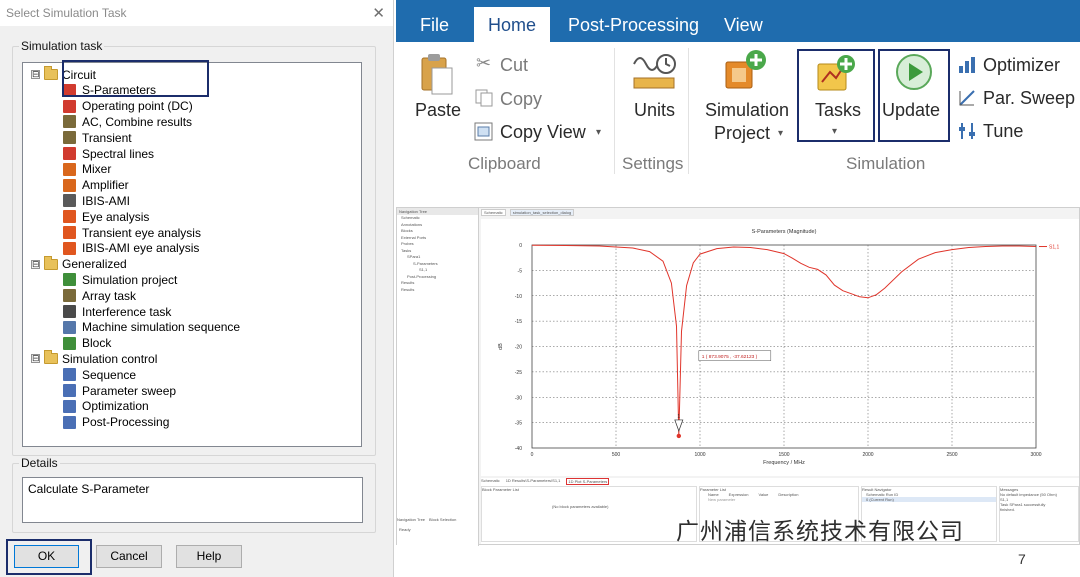 Image resolution: width=1080 pixels, height=577 pixels. I want to click on optimization-icon, so click(69, 406).